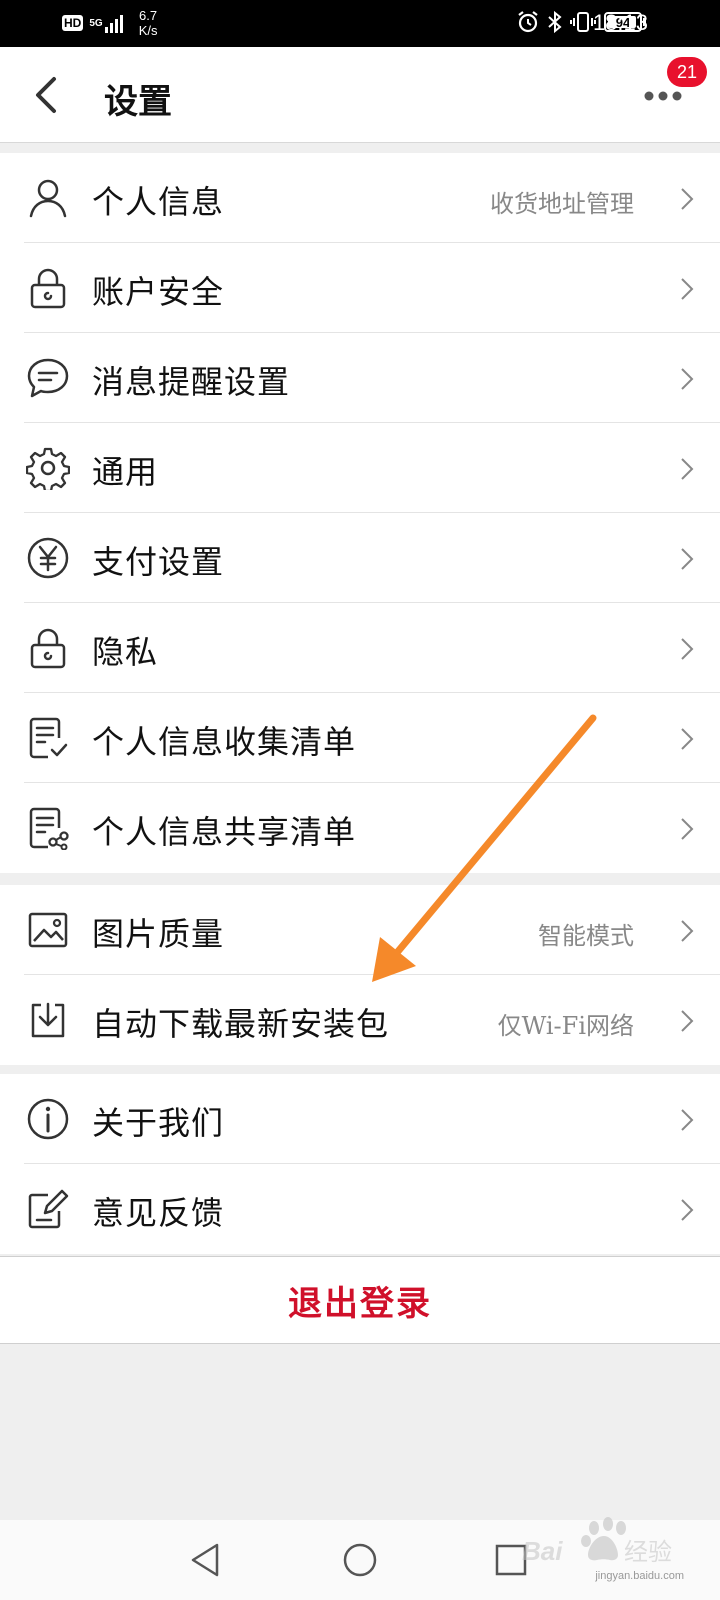 This screenshot has height=1600, width=720. Describe the element at coordinates (360, 198) in the screenshot. I see `settings-row-personal-info: 个人信息 收货地址管理` at that location.